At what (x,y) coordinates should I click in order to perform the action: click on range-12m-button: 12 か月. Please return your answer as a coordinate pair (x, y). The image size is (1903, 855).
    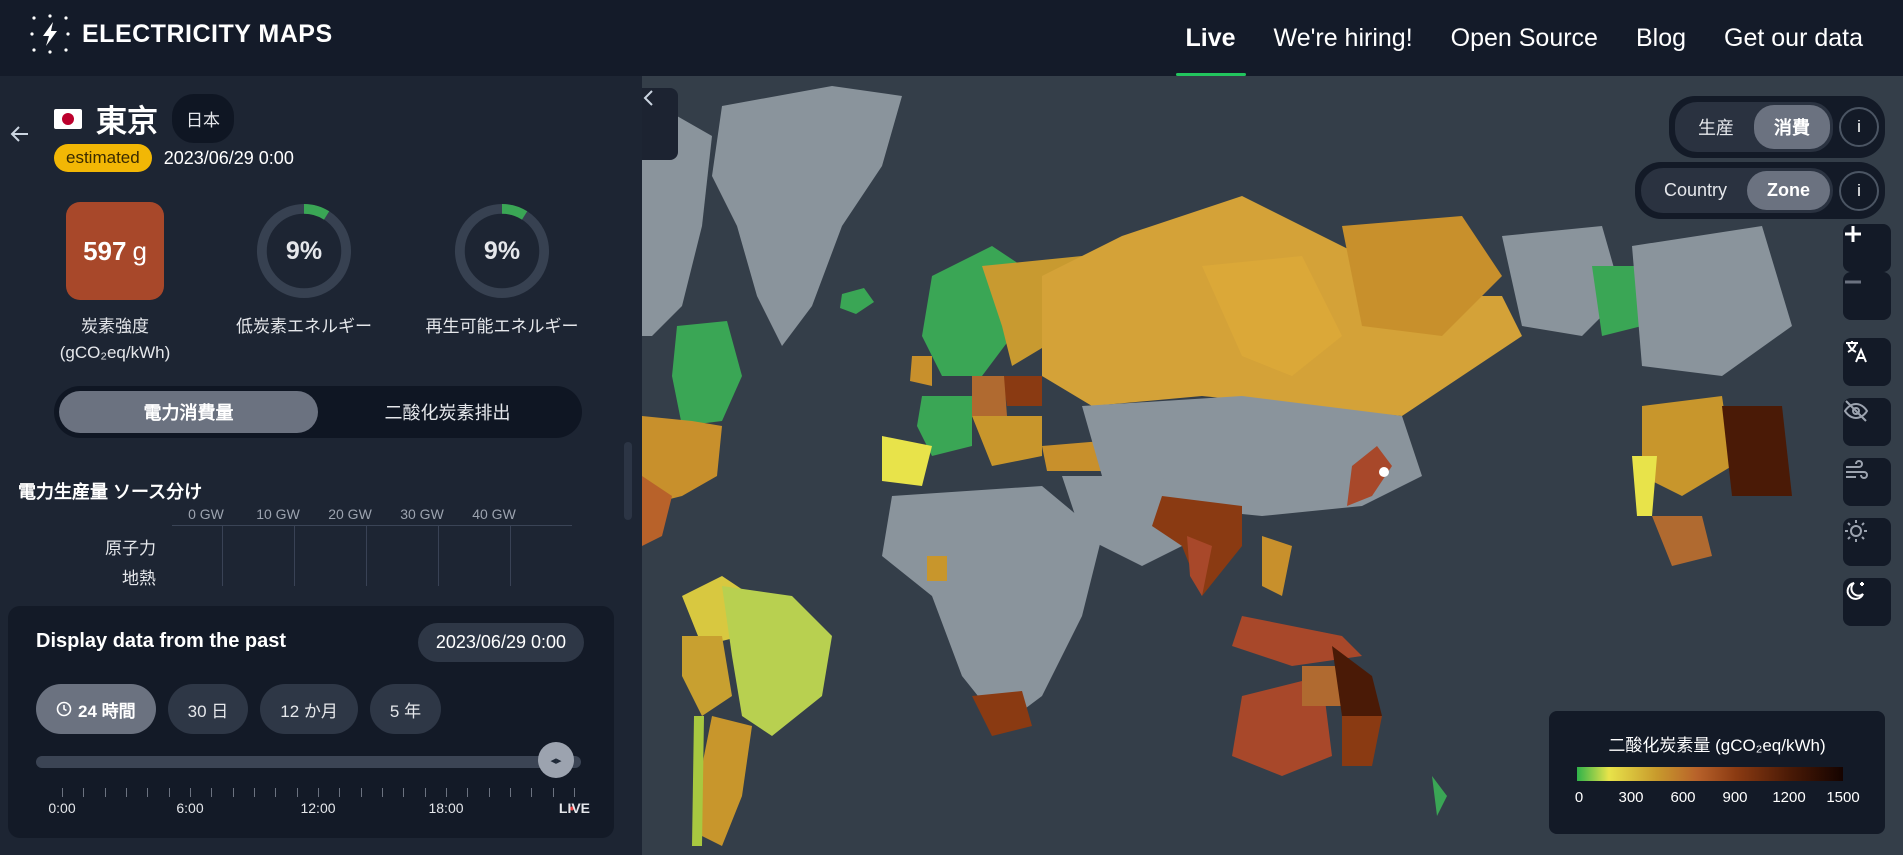
    Looking at the image, I should click on (309, 709).